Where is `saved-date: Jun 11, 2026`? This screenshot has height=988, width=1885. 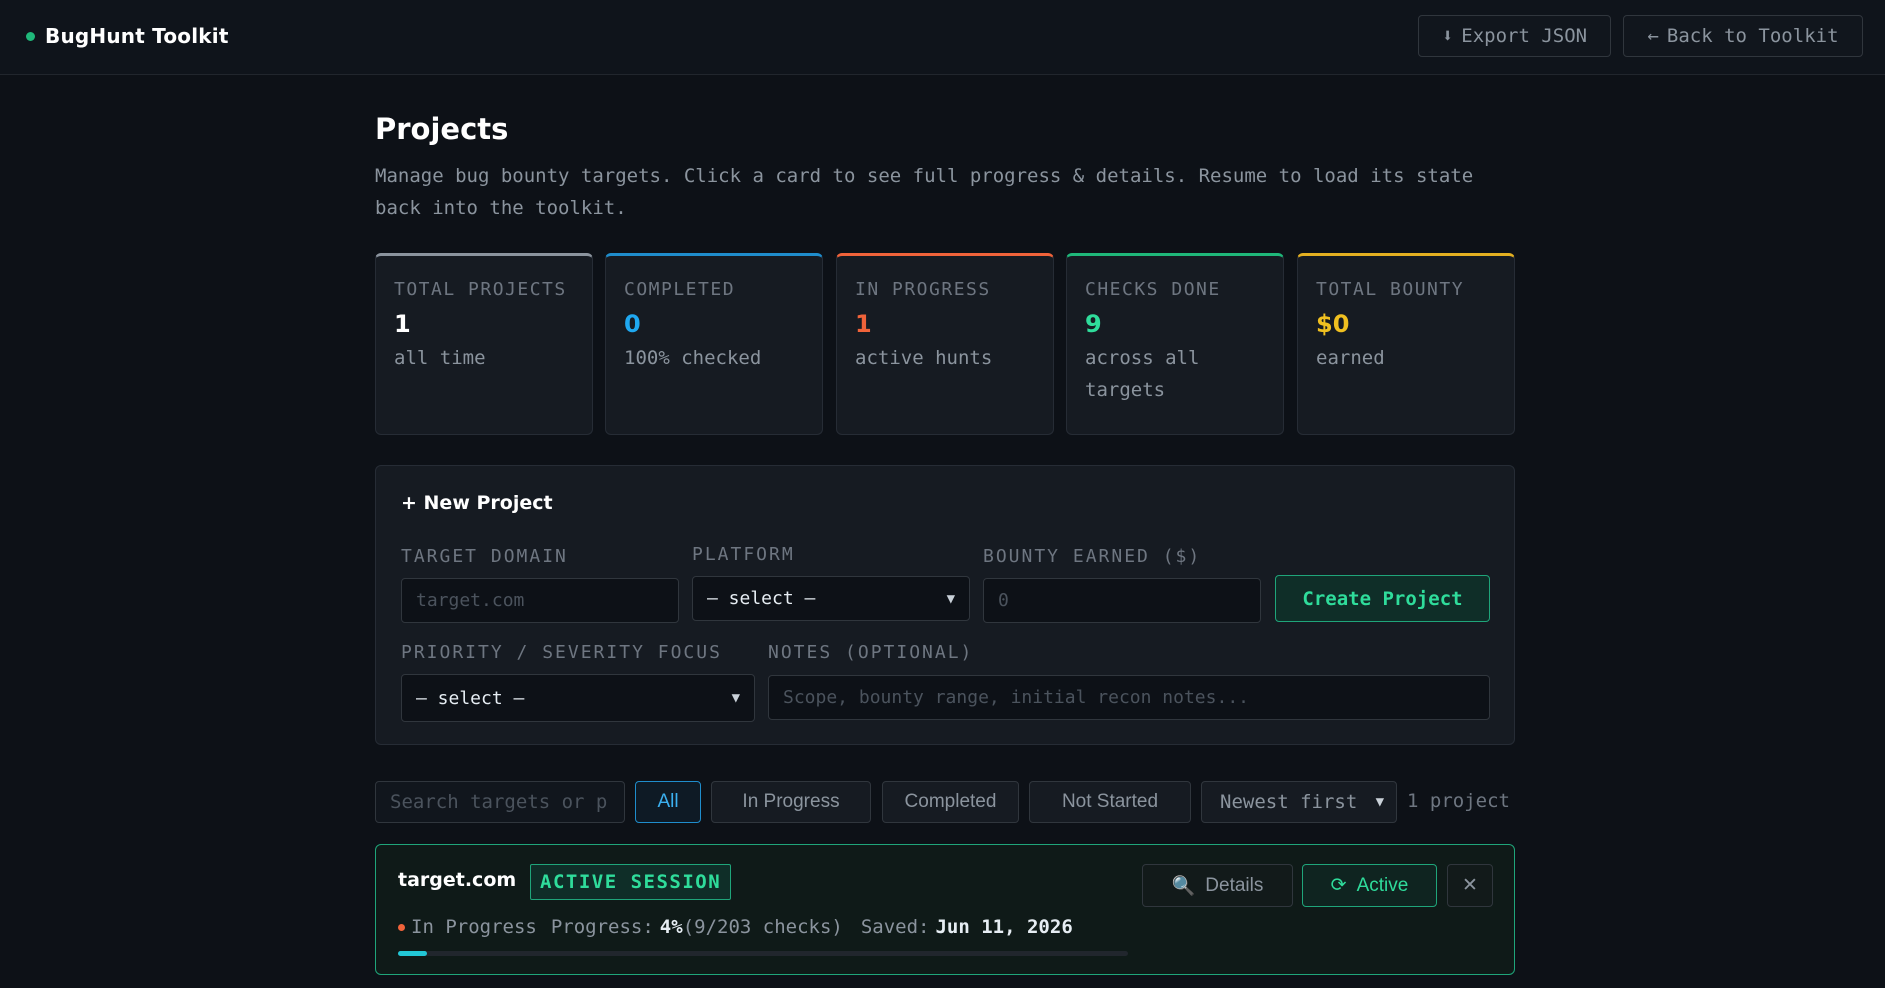
saved-date: Jun 11, 2026 is located at coordinates (1004, 927).